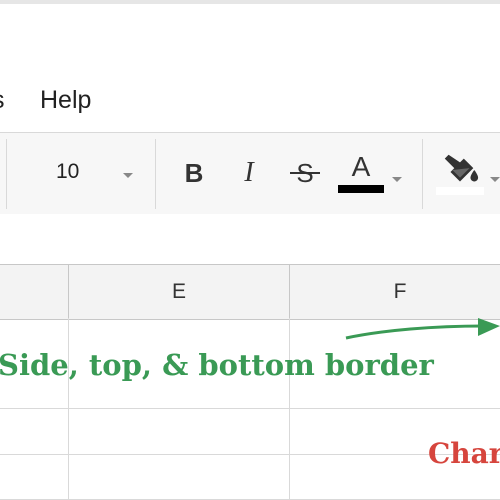  Describe the element at coordinates (85, 174) in the screenshot. I see `font-size-select: 10` at that location.